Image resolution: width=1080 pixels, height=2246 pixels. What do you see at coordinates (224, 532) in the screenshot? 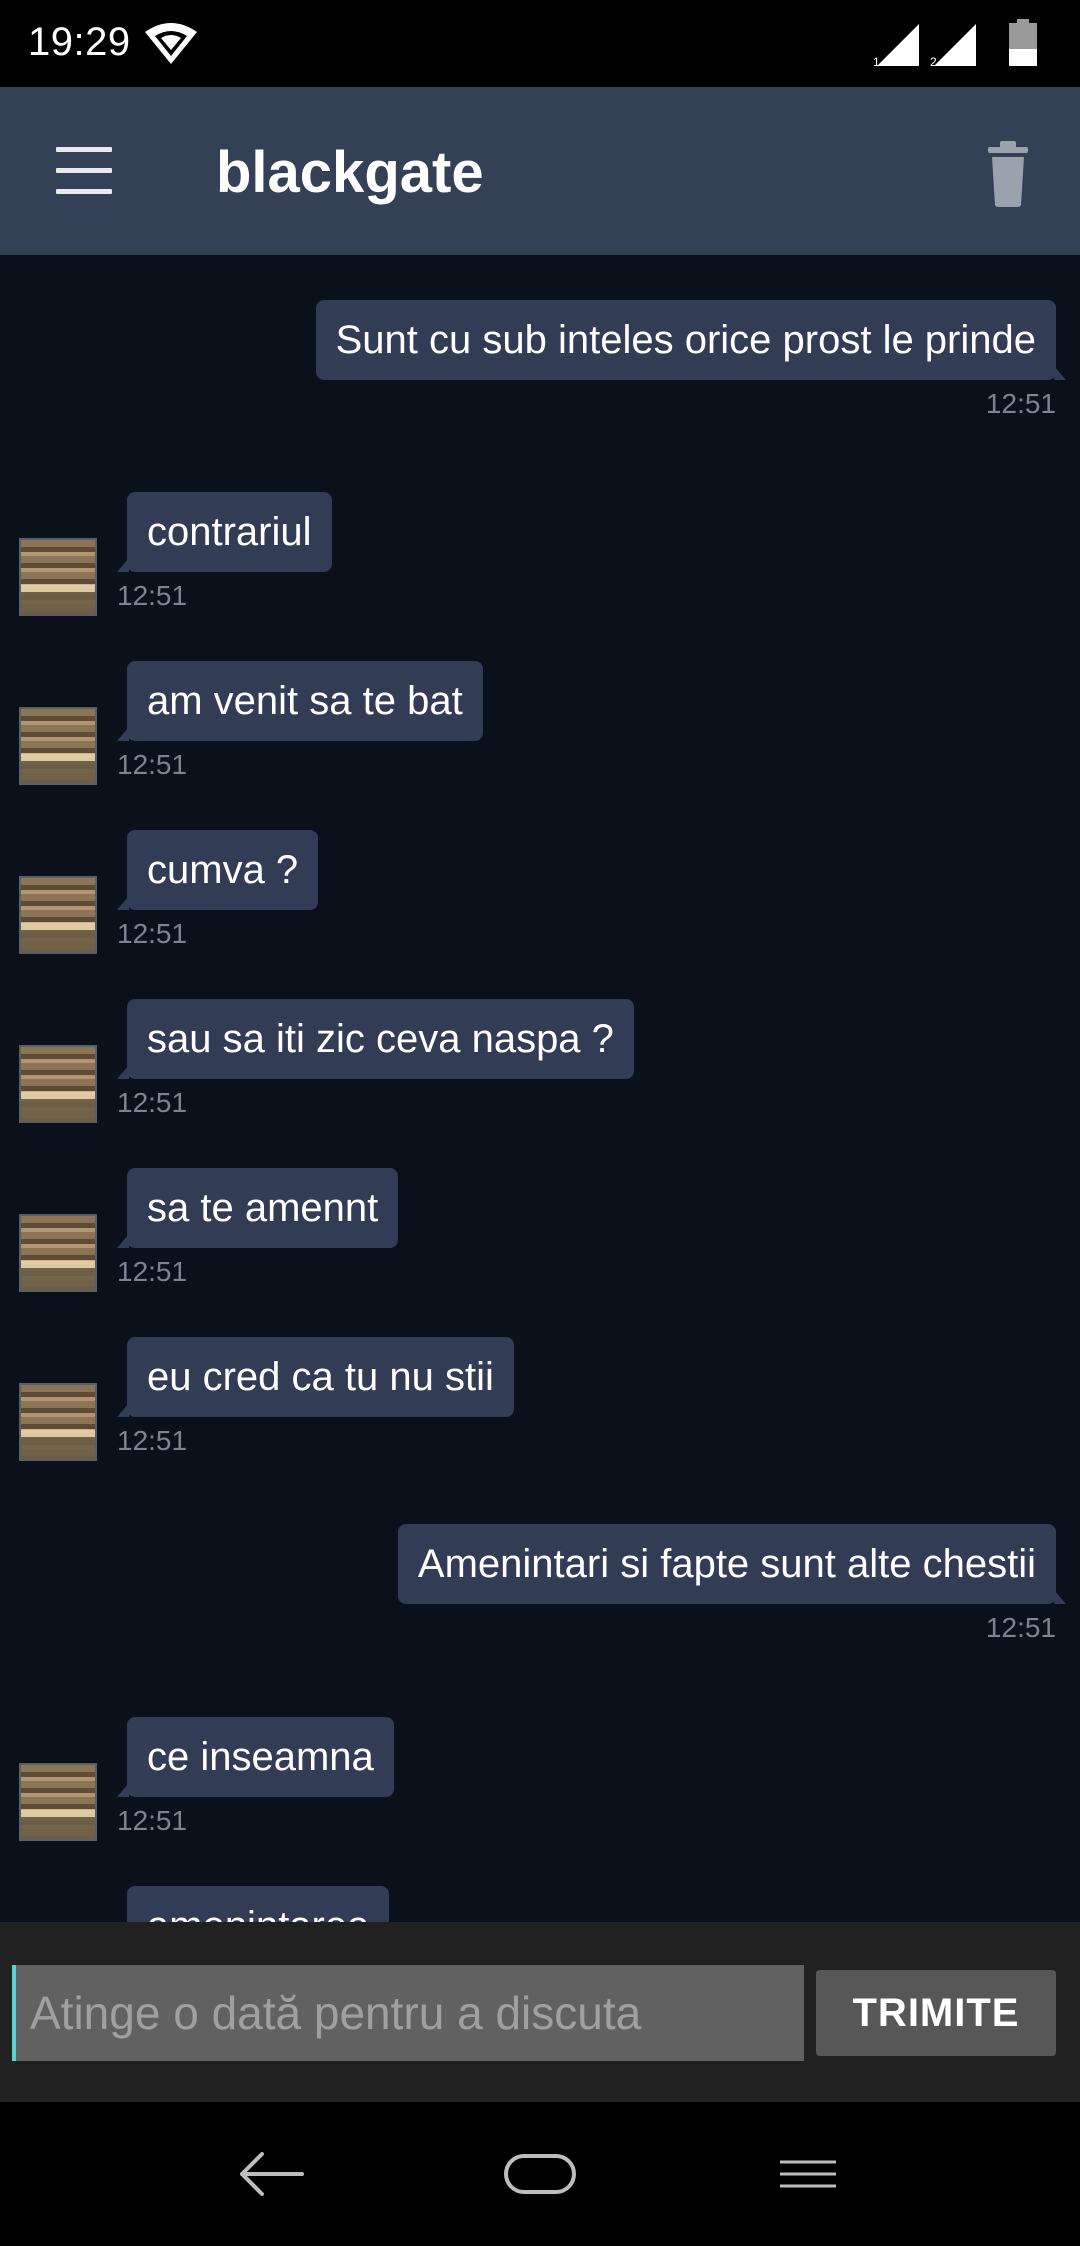
I see `message-bubble: contrariul` at bounding box center [224, 532].